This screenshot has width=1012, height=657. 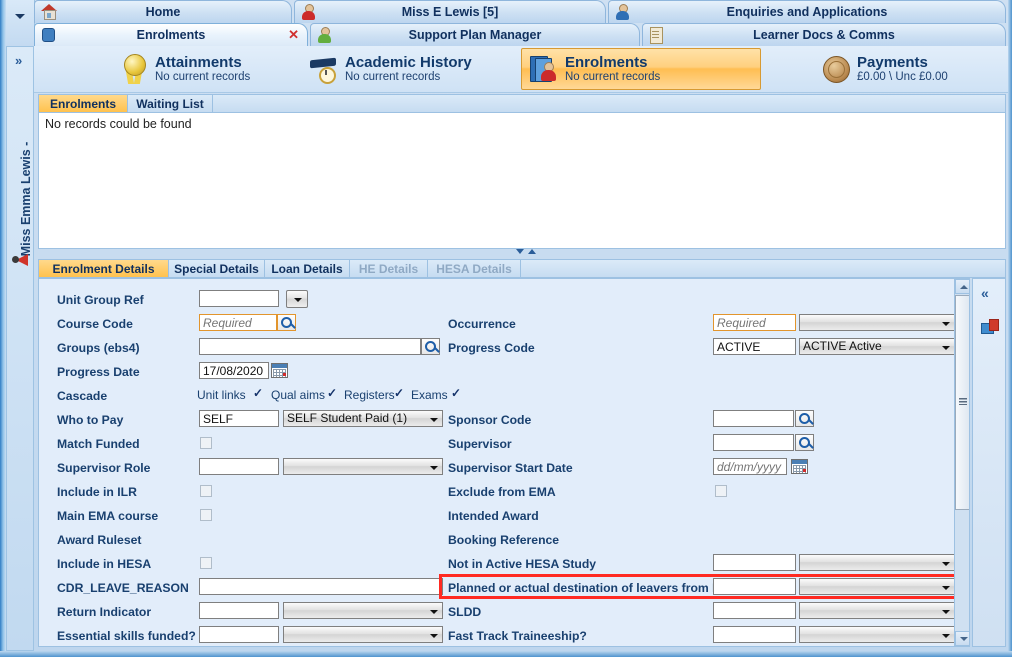 I want to click on include-in-hesa-checkbox, so click(x=206, y=563).